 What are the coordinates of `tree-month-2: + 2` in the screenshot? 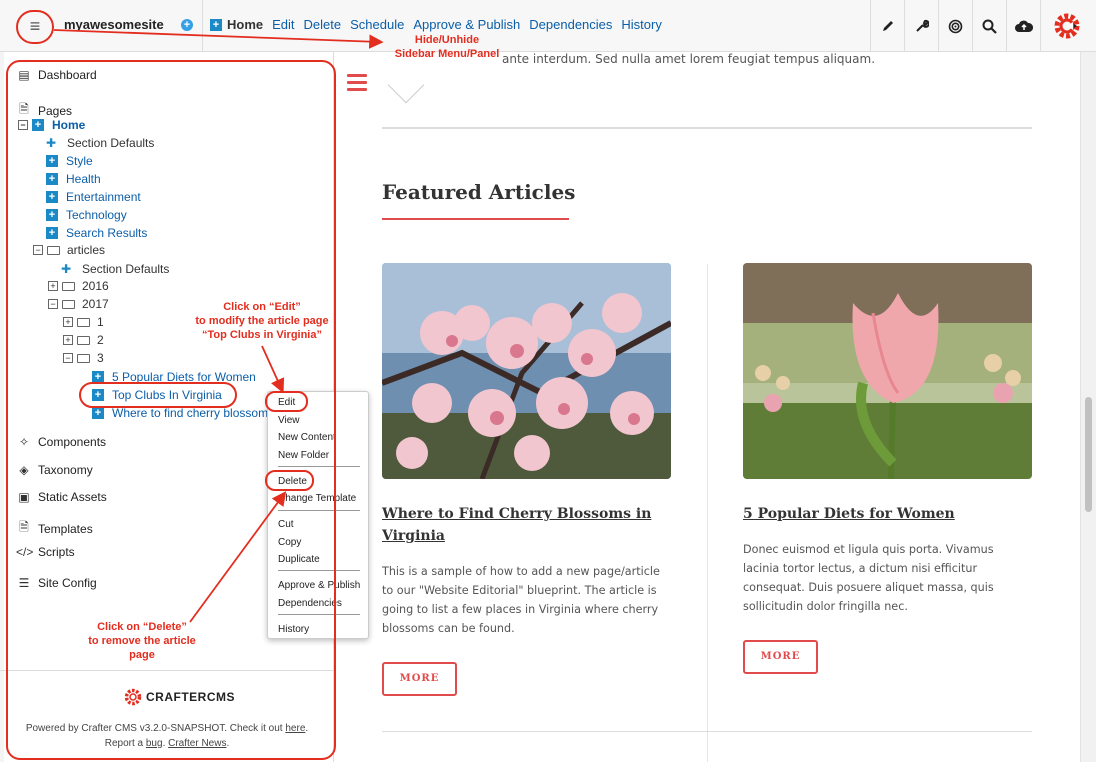 It's located at (83, 340).